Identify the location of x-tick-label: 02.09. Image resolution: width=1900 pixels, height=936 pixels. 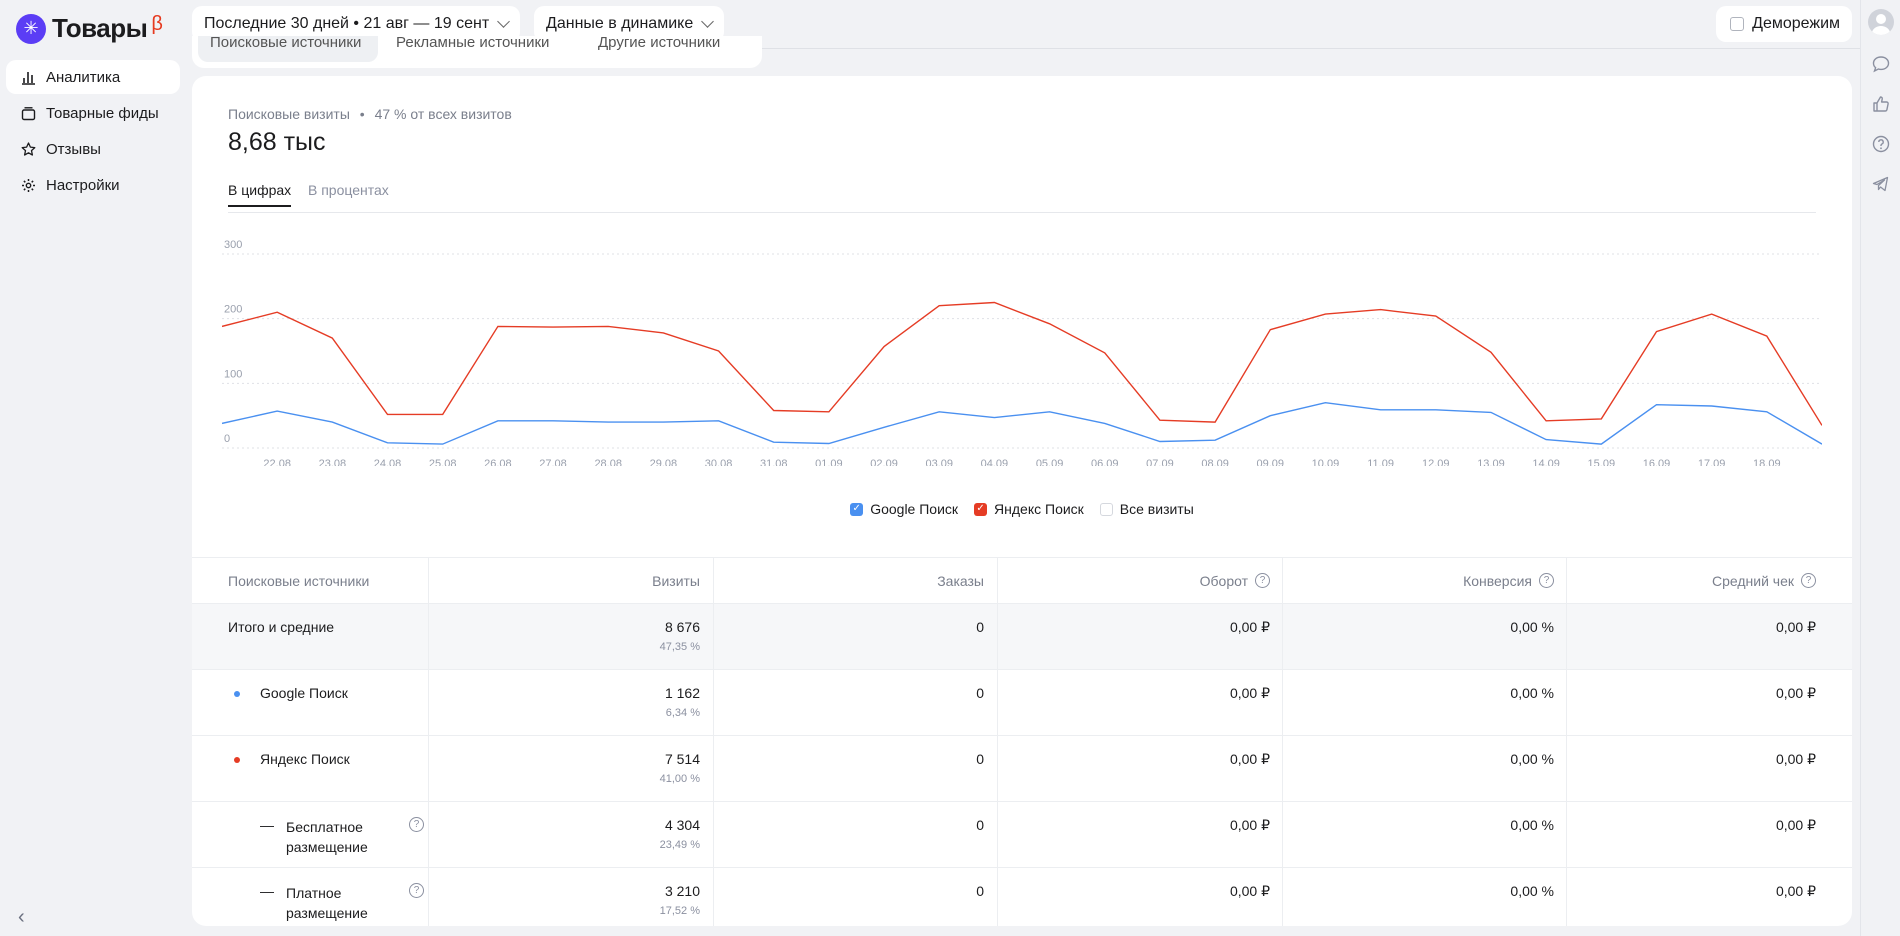
(884, 462).